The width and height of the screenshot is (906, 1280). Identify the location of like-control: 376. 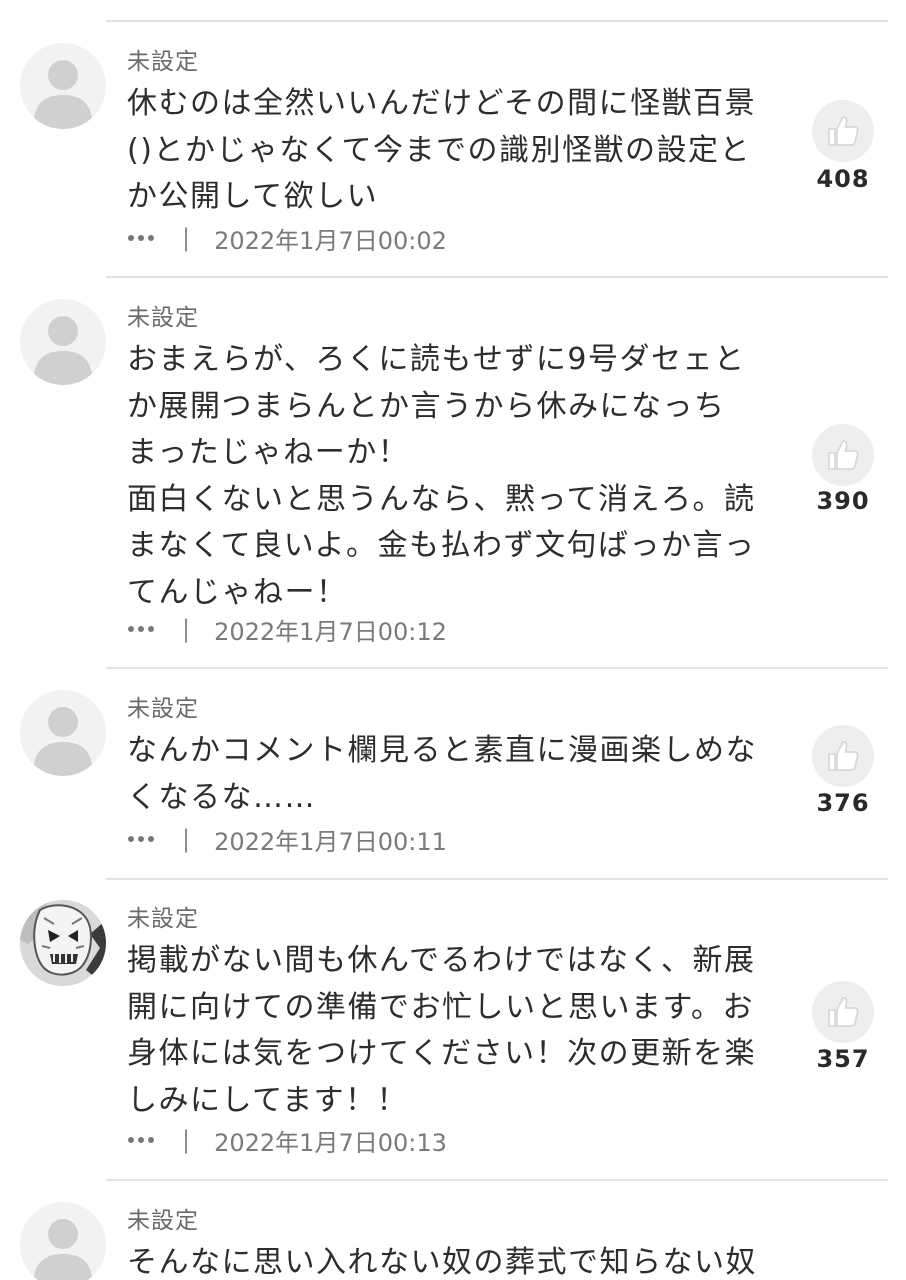
(843, 771).